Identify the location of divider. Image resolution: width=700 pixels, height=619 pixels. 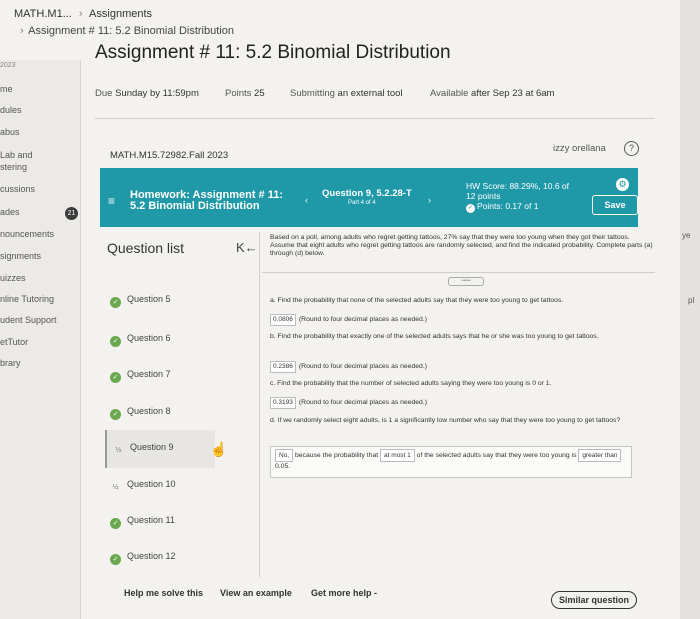
(375, 118).